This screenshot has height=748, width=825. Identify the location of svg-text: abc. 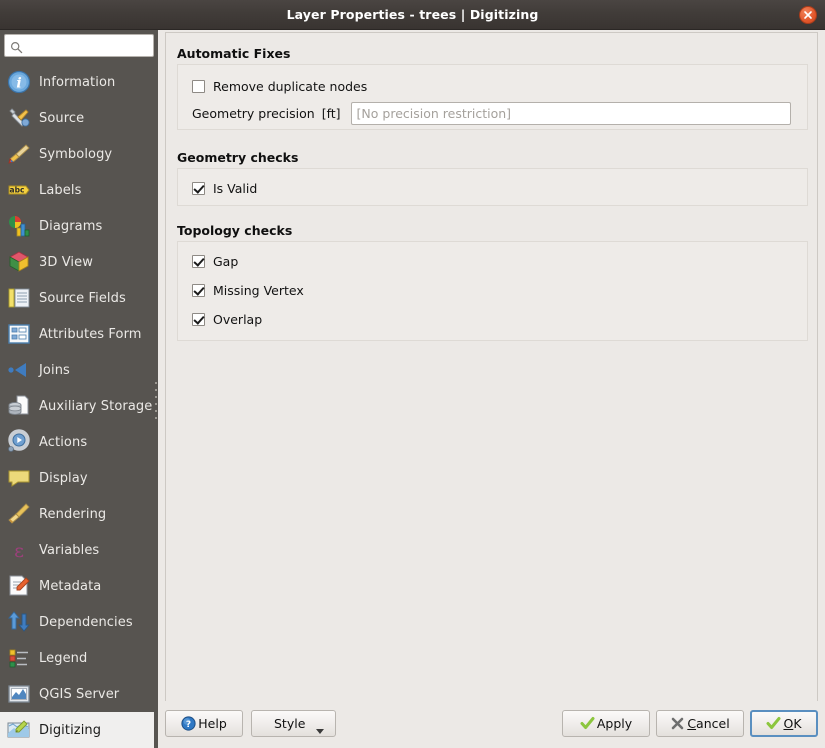
(17, 190).